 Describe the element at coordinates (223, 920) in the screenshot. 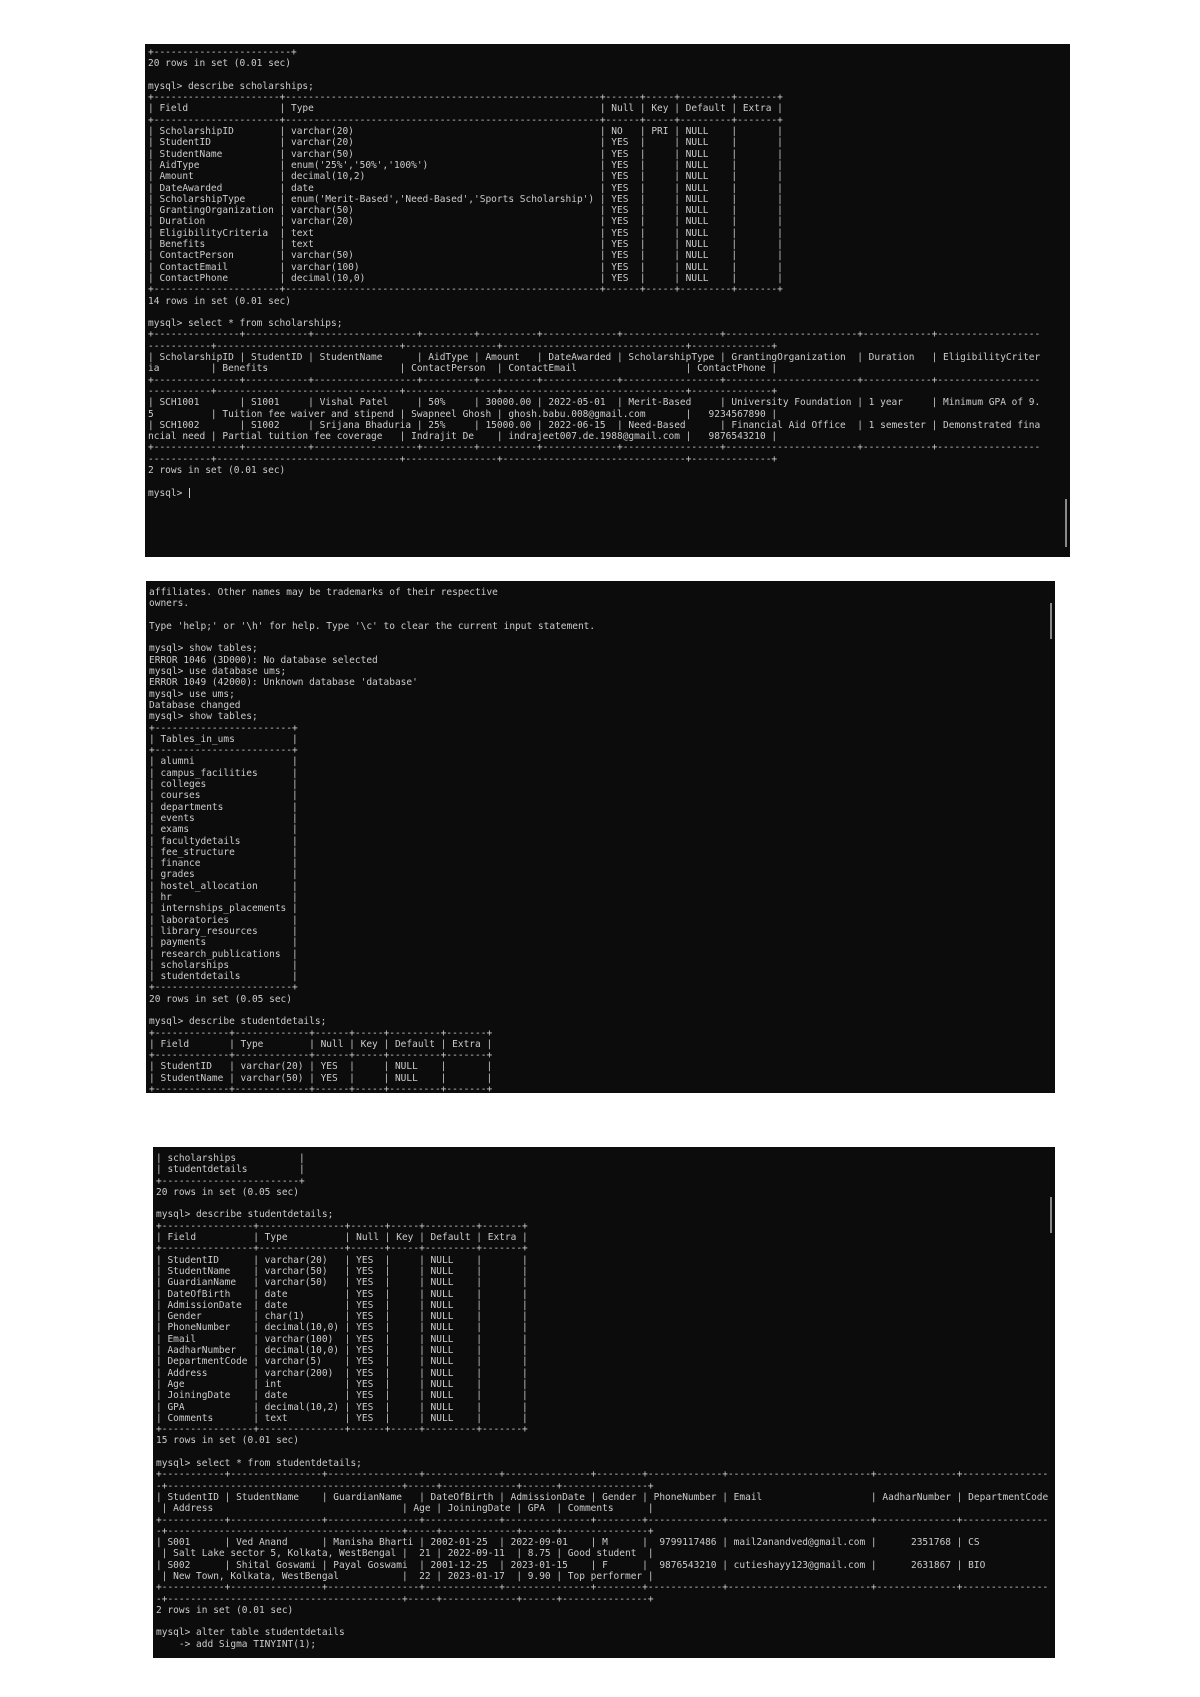

I see `terminal-line: | laboratories |` at that location.